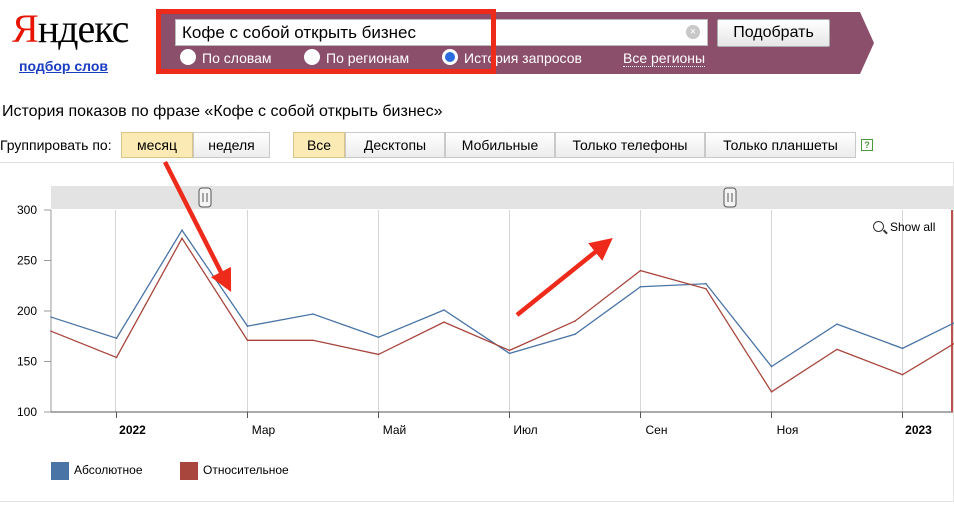 This screenshot has width=954, height=530. What do you see at coordinates (189, 471) in the screenshot?
I see `legend-swatch-relative` at bounding box center [189, 471].